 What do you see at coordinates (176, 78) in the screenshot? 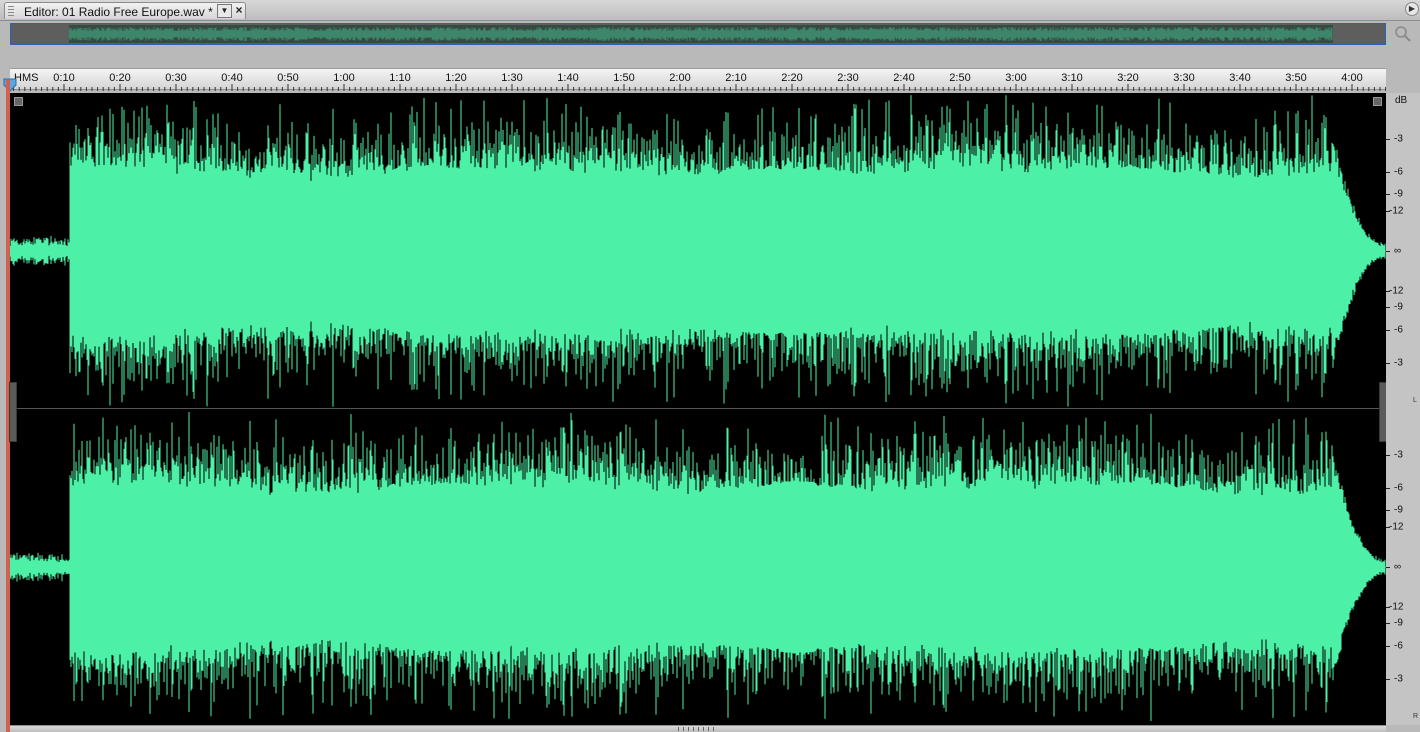
I see `ruler-label: 0:30` at bounding box center [176, 78].